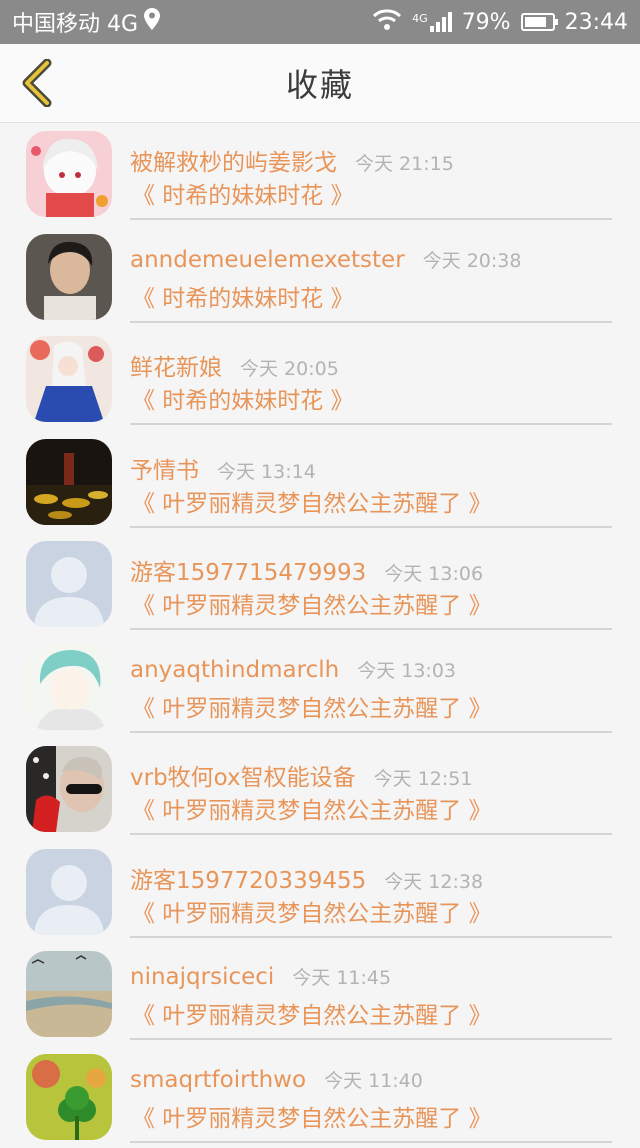 Image resolution: width=640 pixels, height=1148 pixels. I want to click on favorite-meta: 被解救杪的屿姜影戈今天 21:15, so click(292, 160).